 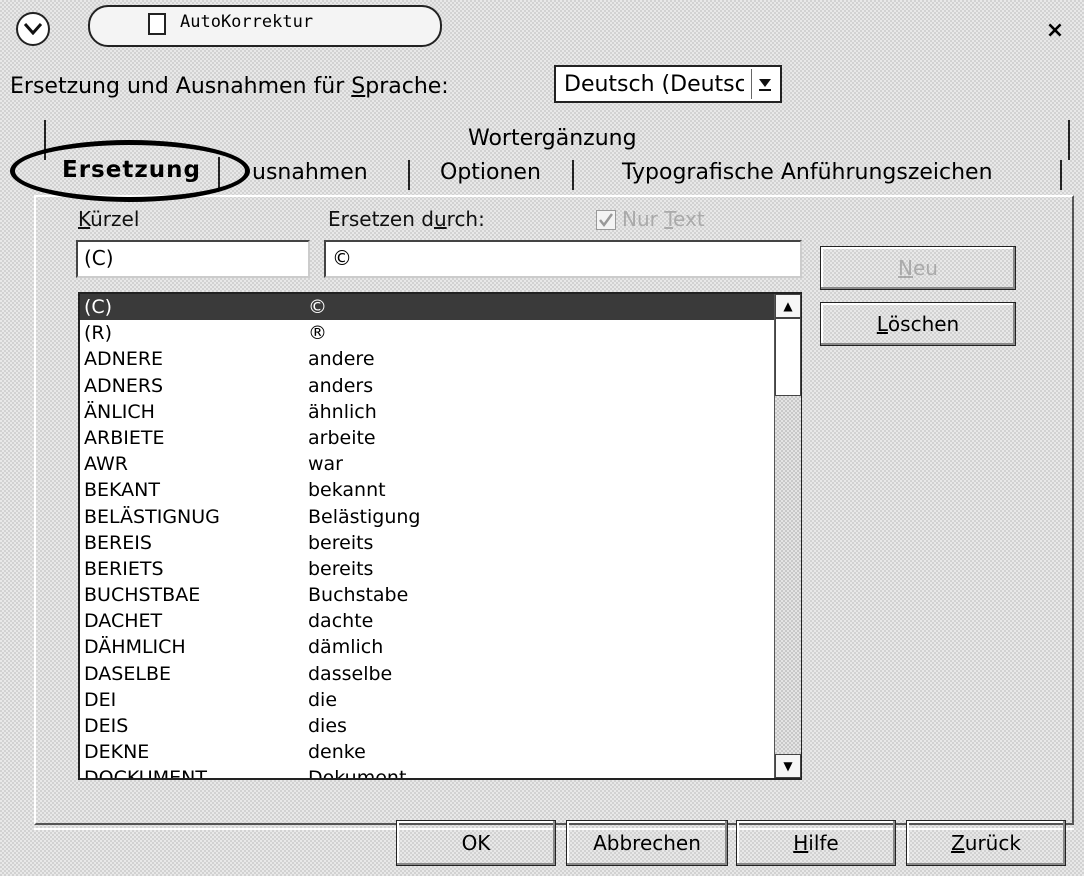 I want to click on row-shortcut: BERIETS, so click(x=124, y=568).